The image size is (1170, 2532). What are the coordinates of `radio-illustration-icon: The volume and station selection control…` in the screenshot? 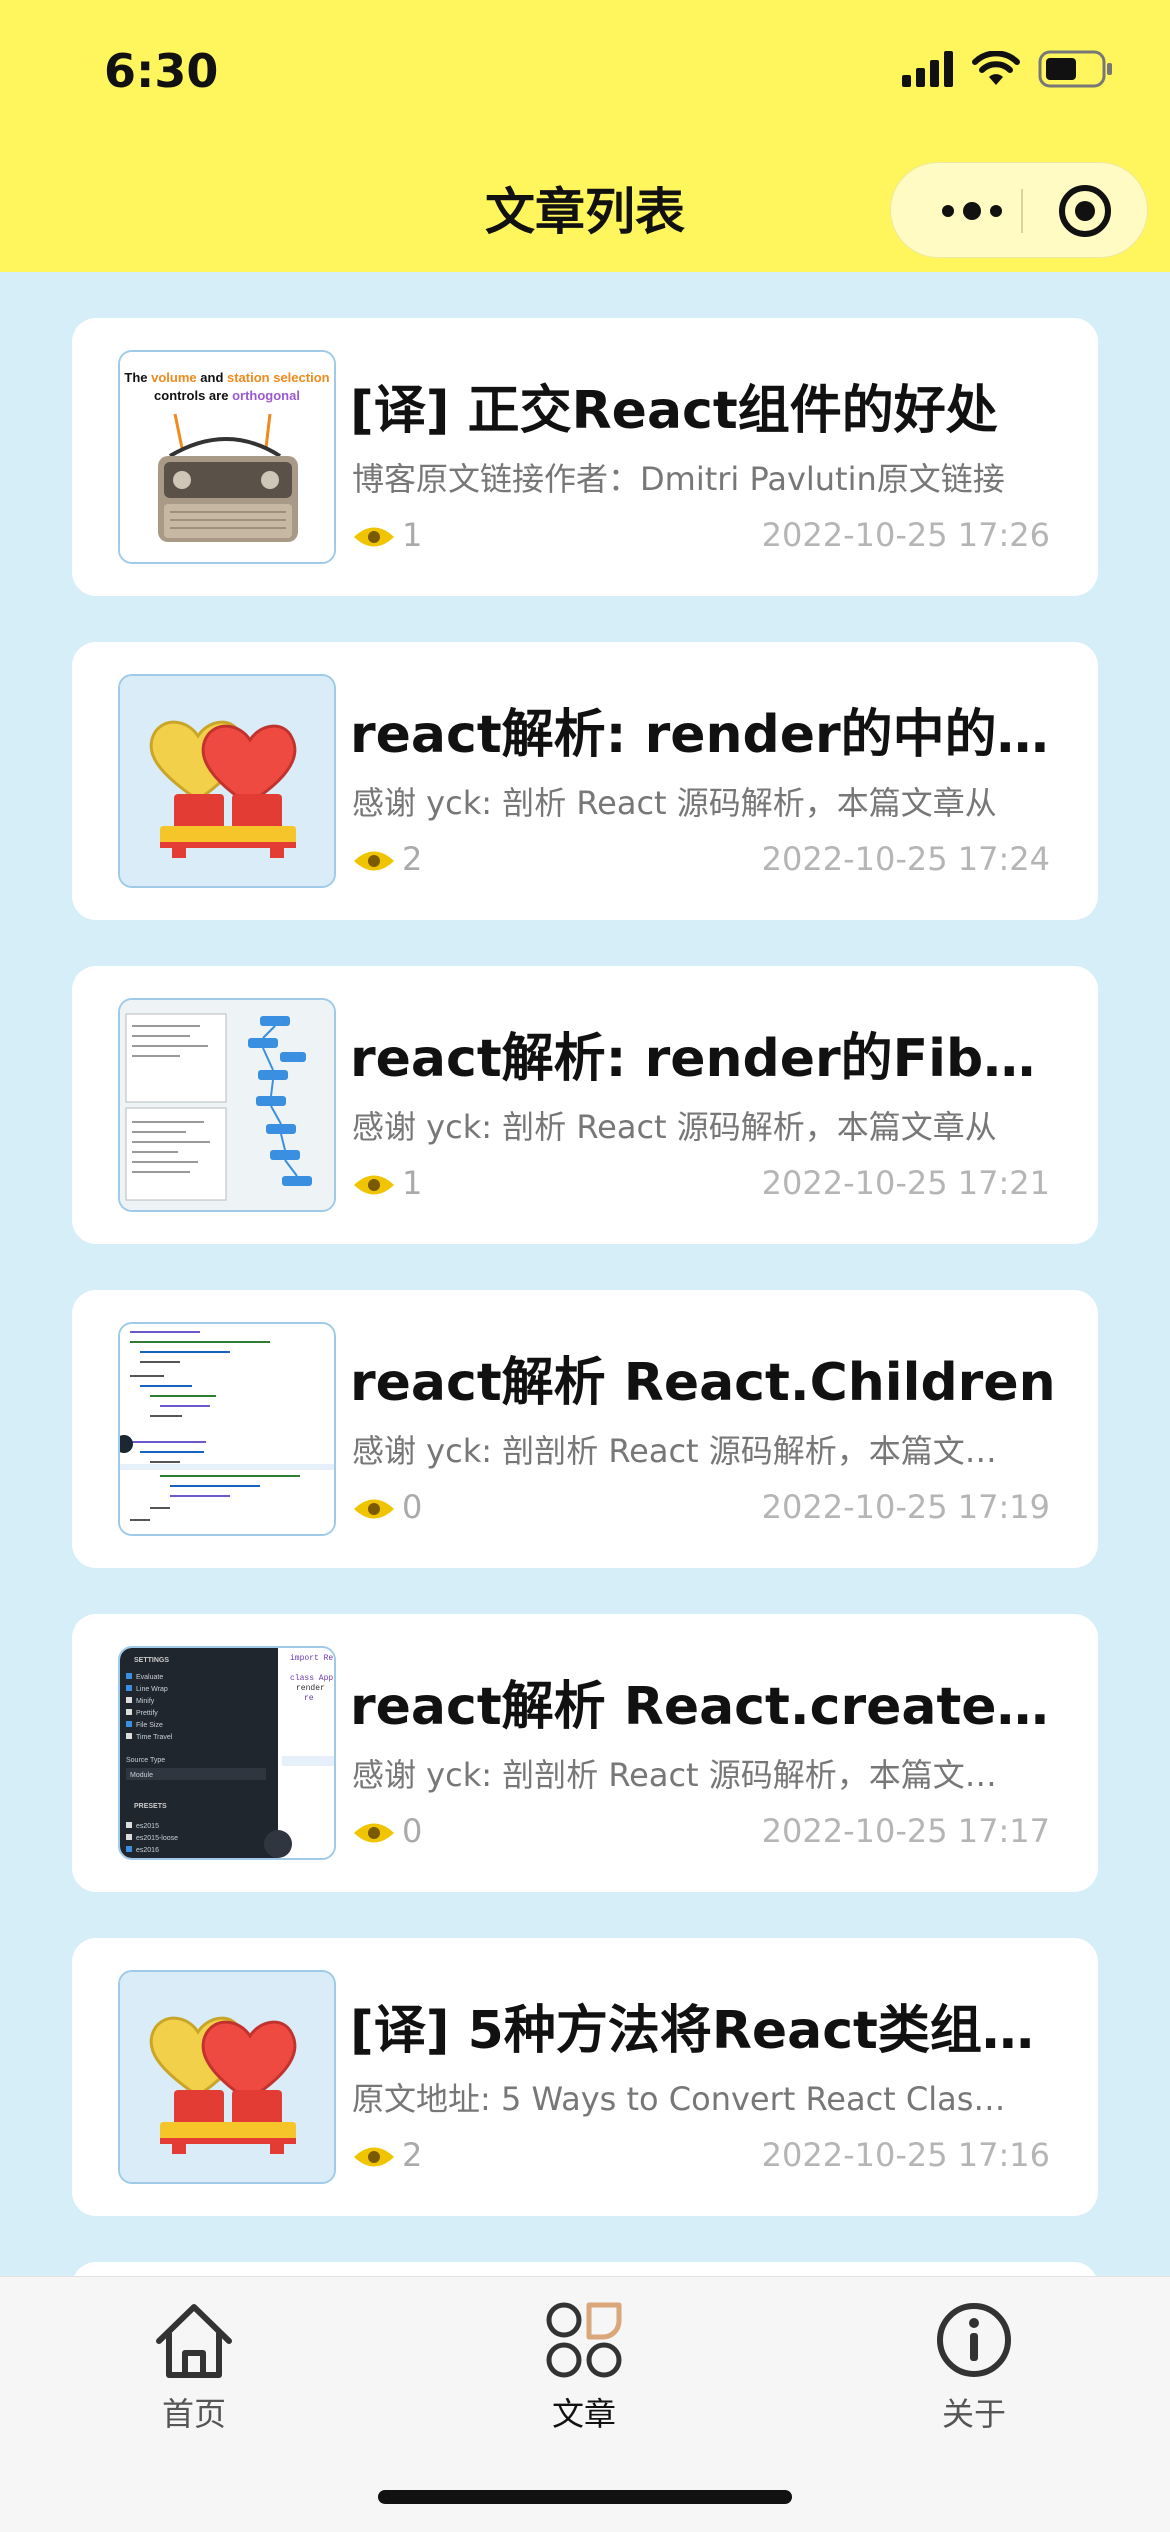 It's located at (227, 457).